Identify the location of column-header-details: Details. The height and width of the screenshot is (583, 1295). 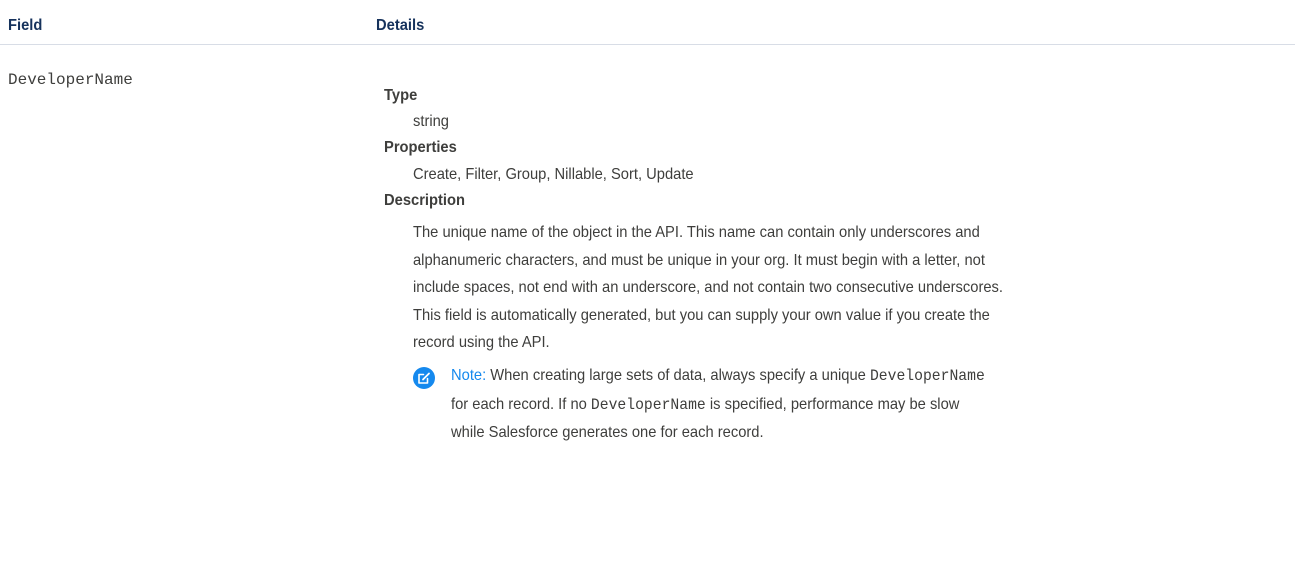
(400, 25).